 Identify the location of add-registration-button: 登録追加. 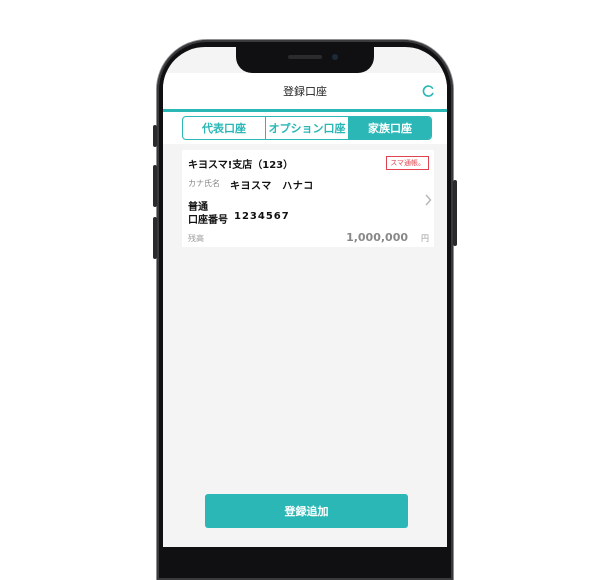
(306, 511).